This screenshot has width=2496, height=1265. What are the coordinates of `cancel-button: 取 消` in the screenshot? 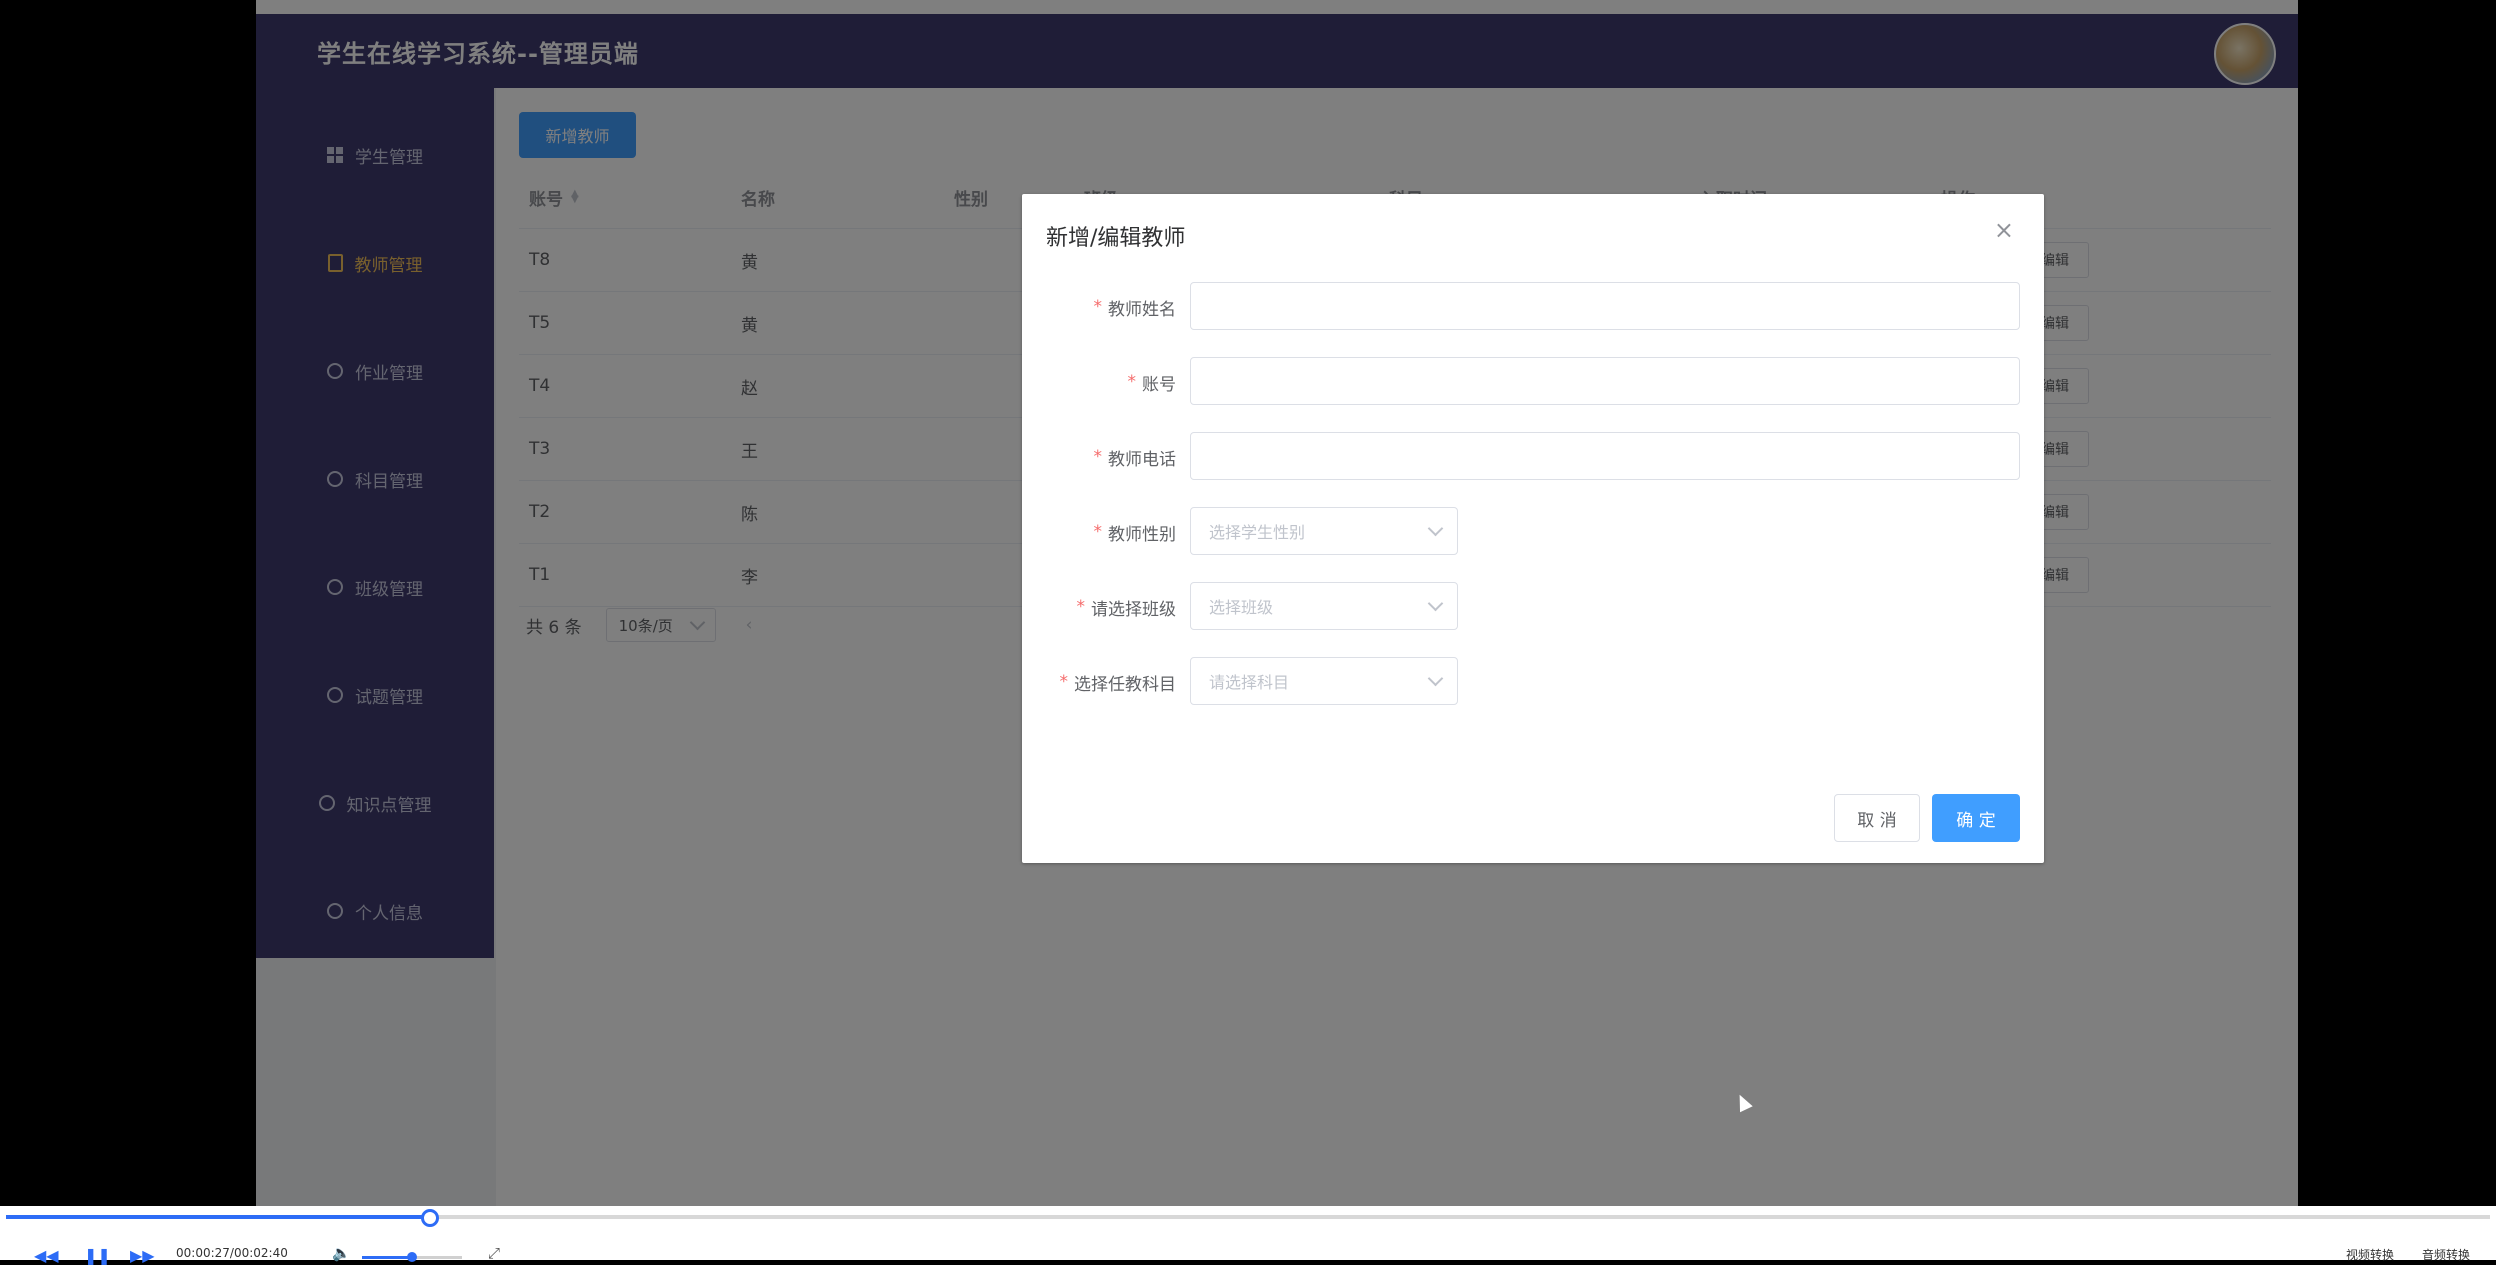 It's located at (1877, 818).